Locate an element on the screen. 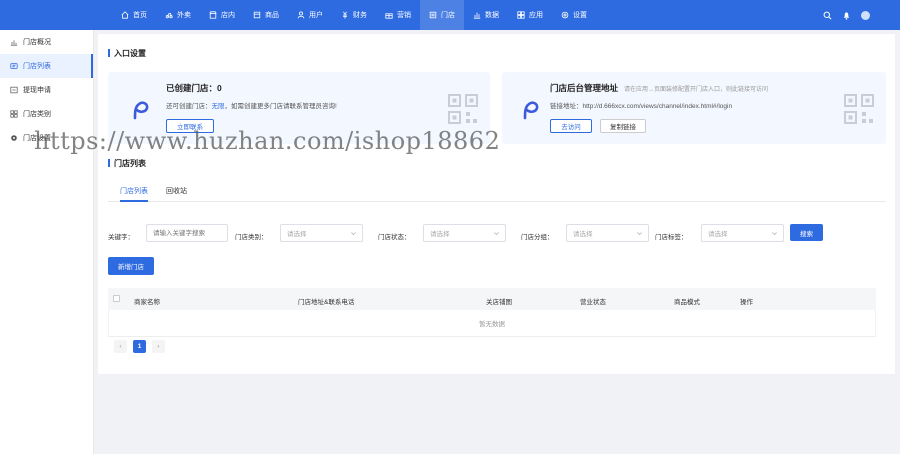  search-button: 搜索 is located at coordinates (806, 232).